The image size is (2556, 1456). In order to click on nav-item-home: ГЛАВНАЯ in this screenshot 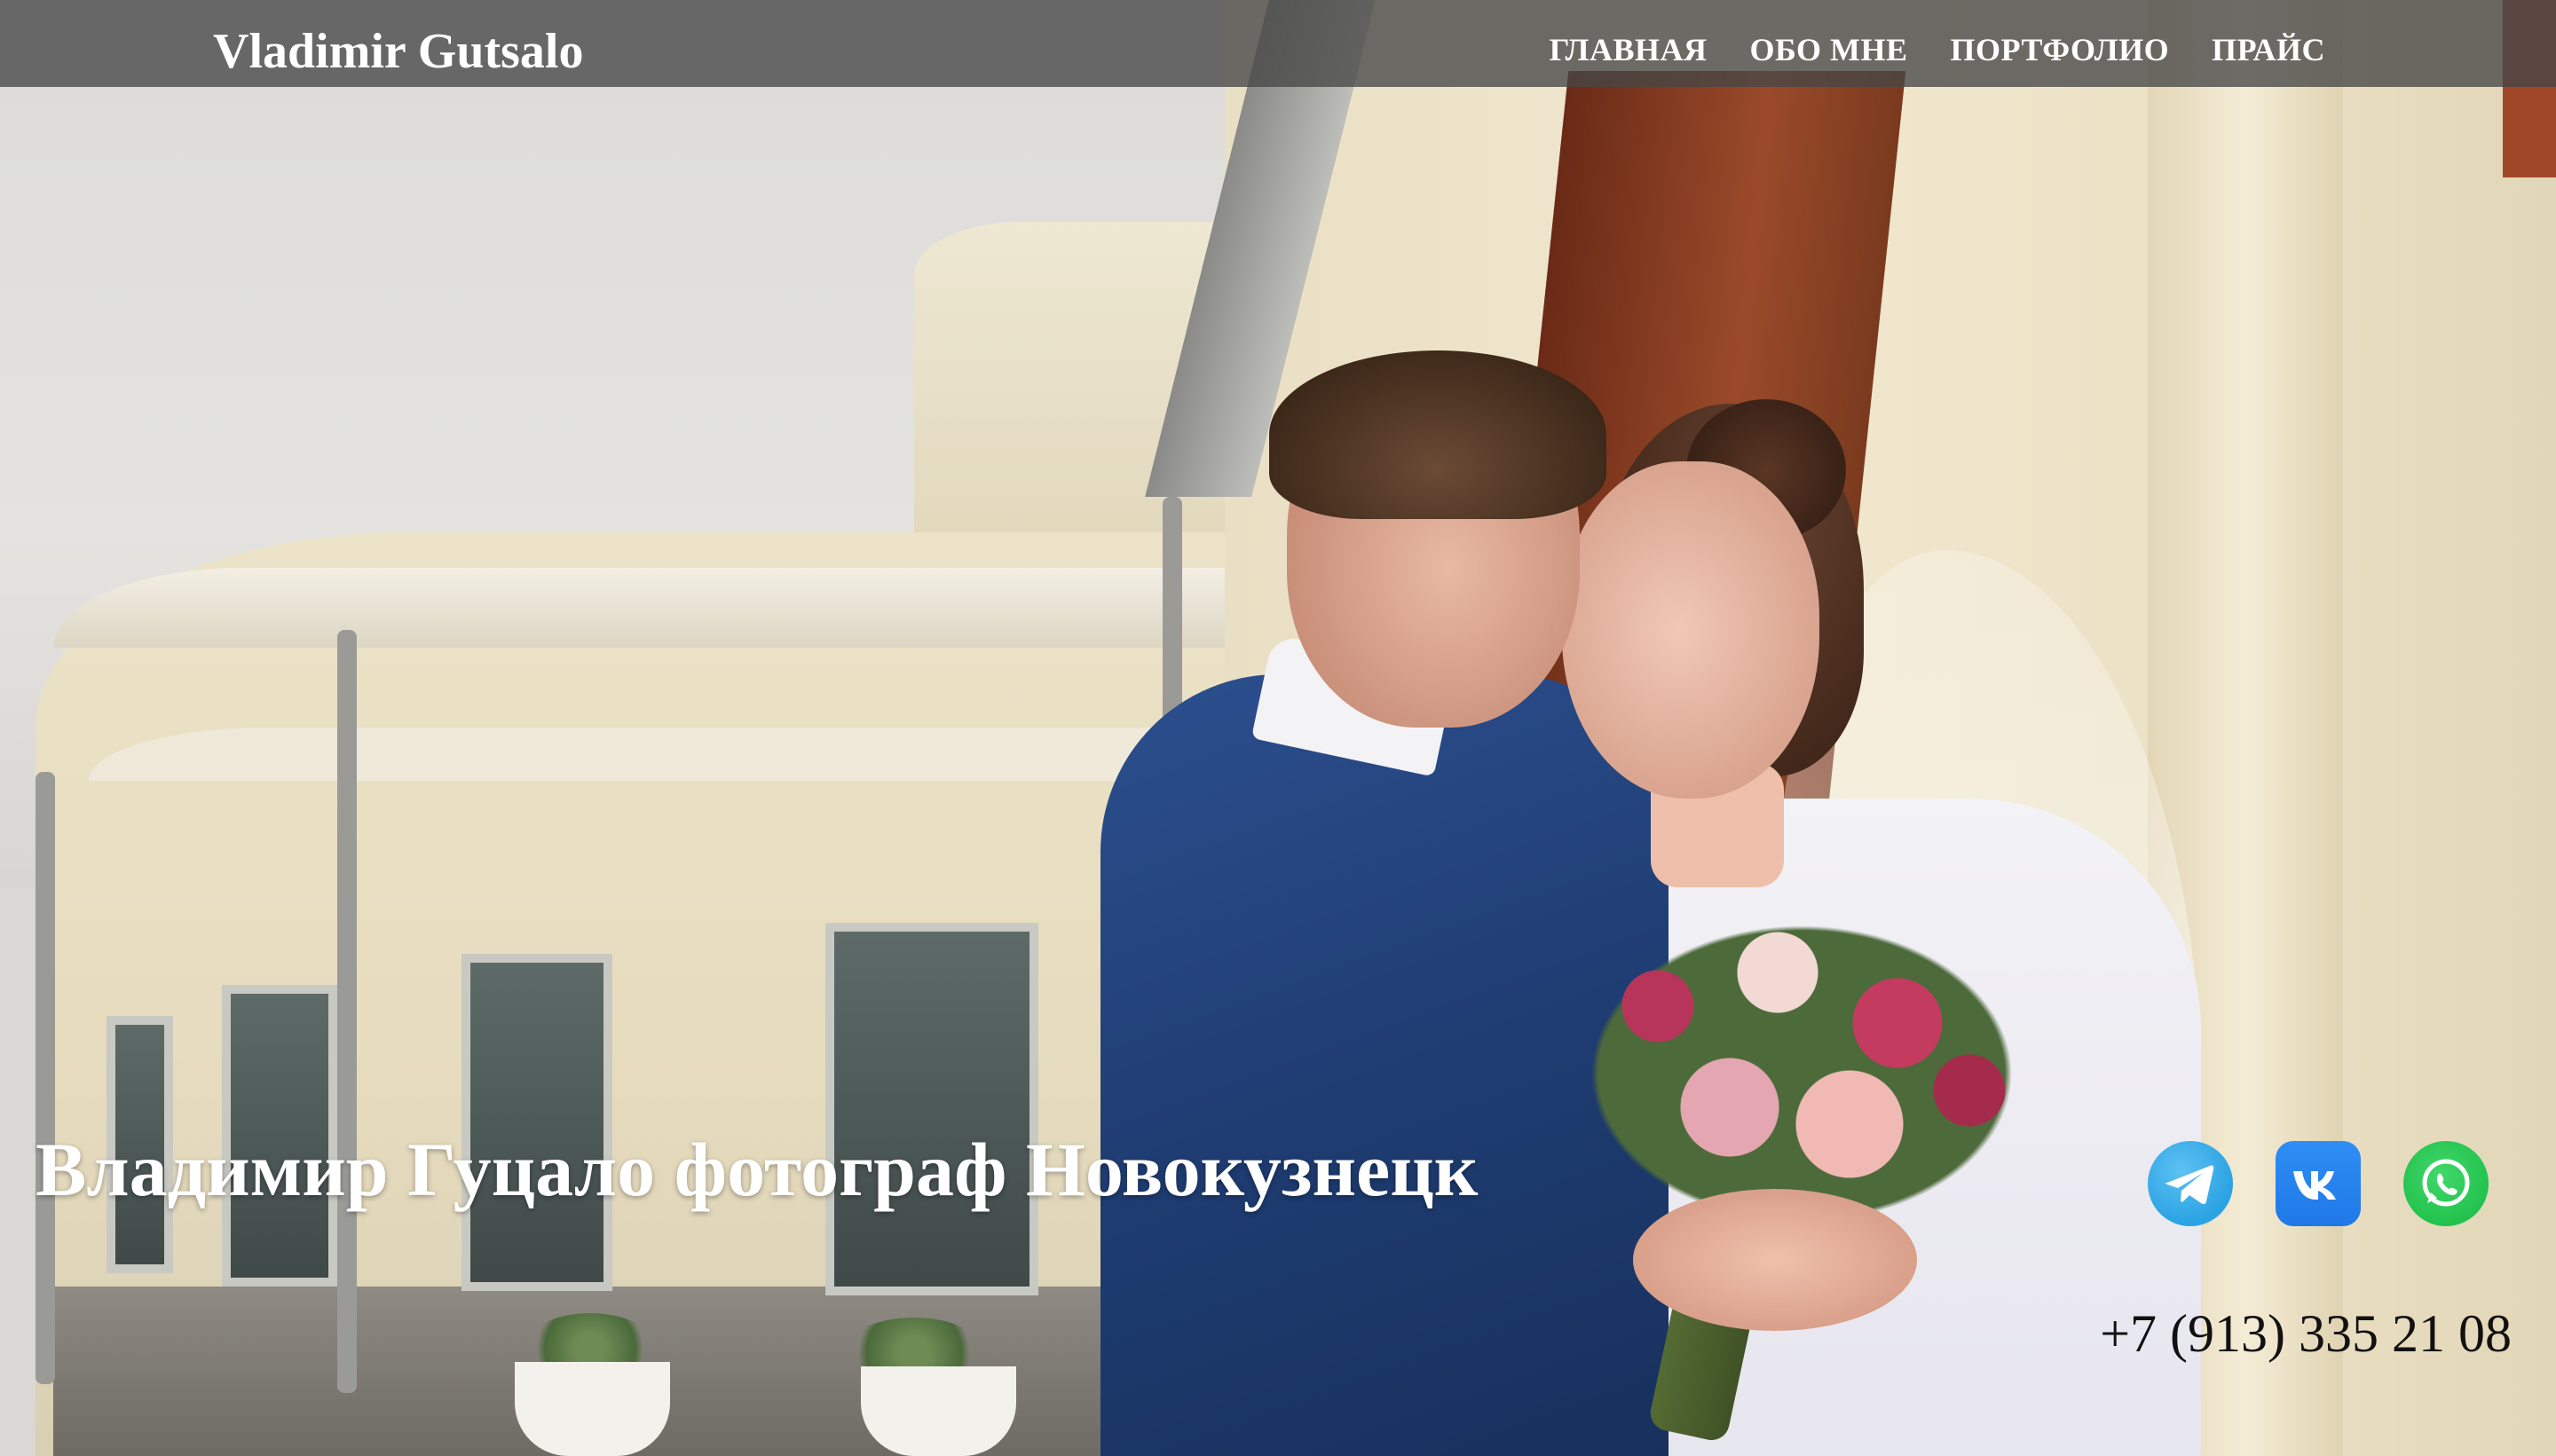, I will do `click(1629, 49)`.